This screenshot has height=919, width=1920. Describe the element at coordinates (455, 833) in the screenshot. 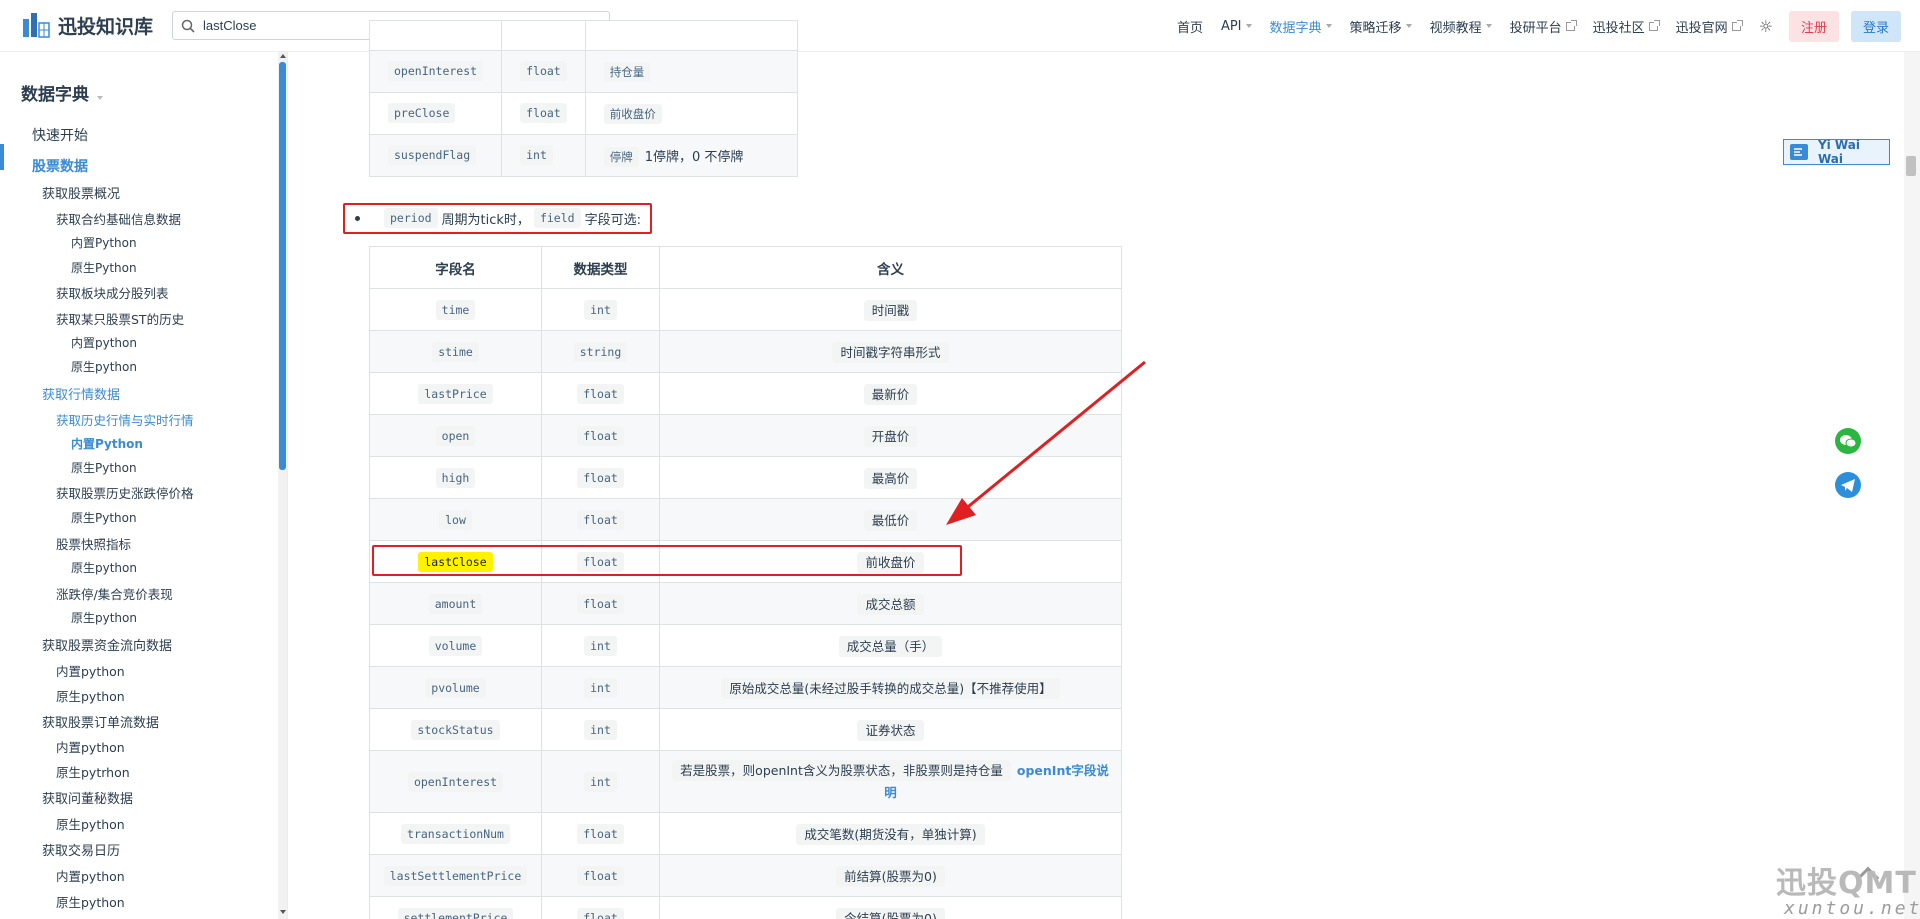

I see `cell-field: transactionNum` at that location.